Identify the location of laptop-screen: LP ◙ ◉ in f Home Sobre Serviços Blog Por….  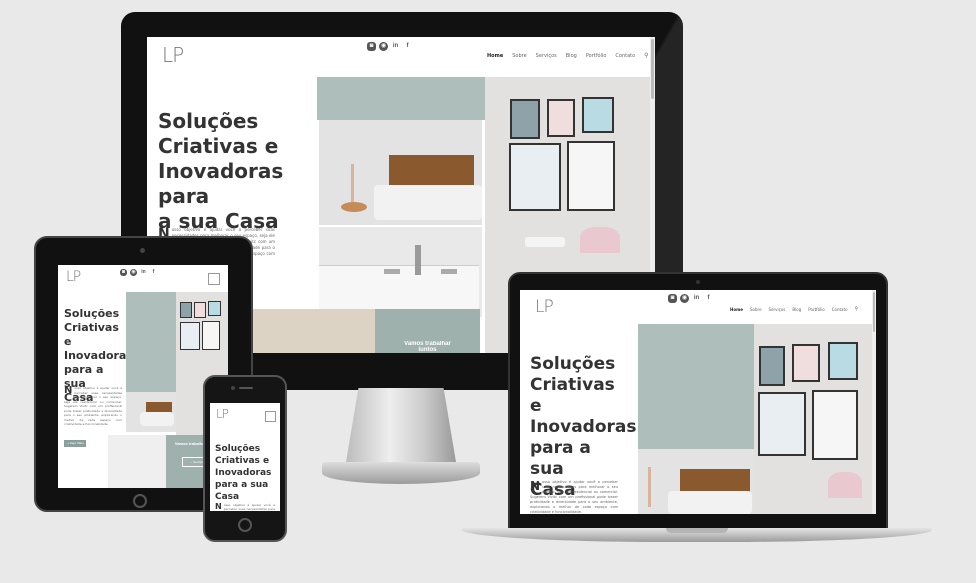
(698, 402).